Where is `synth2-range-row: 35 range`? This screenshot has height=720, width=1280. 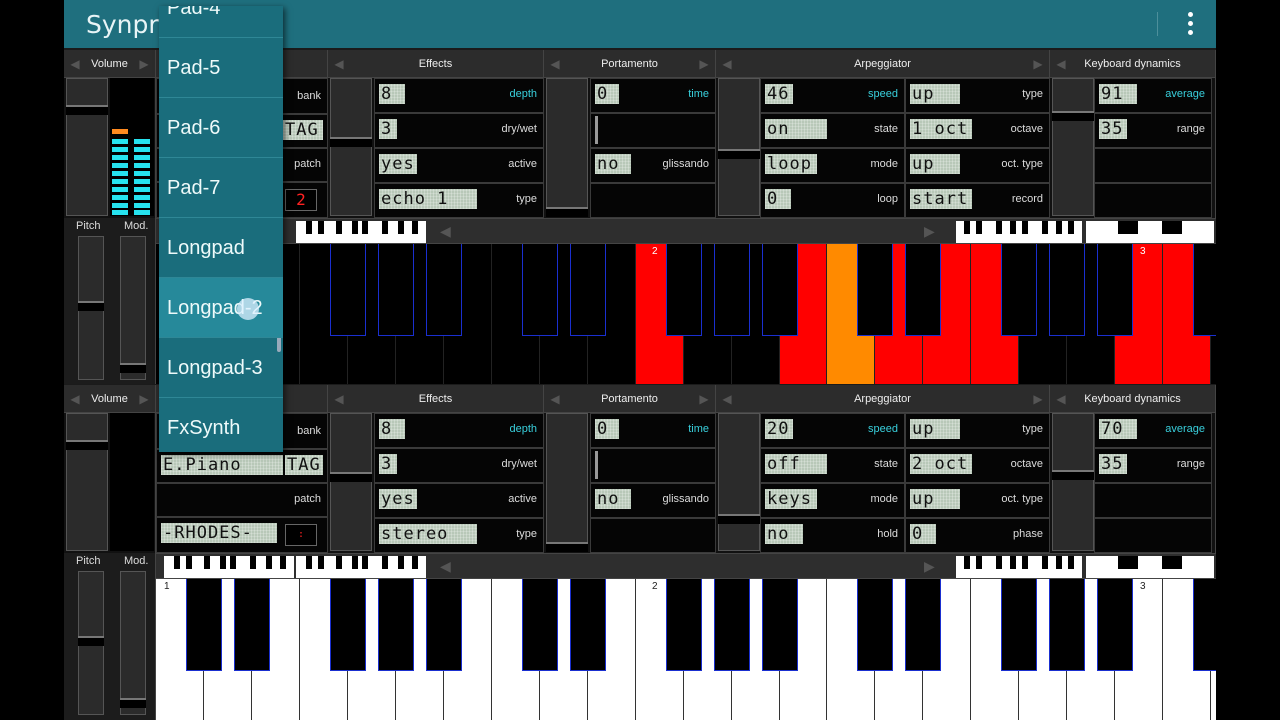 synth2-range-row: 35 range is located at coordinates (1153, 465).